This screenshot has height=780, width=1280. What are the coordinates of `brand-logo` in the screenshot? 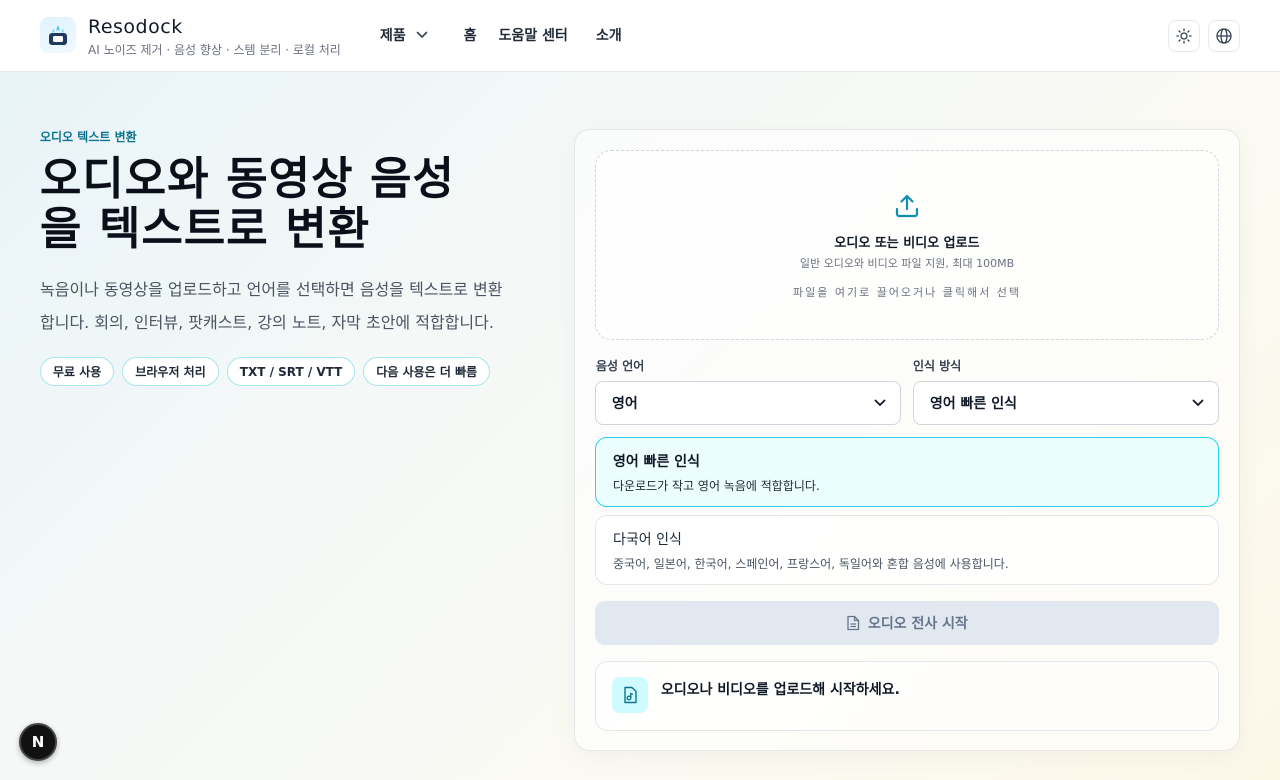 It's located at (58, 35).